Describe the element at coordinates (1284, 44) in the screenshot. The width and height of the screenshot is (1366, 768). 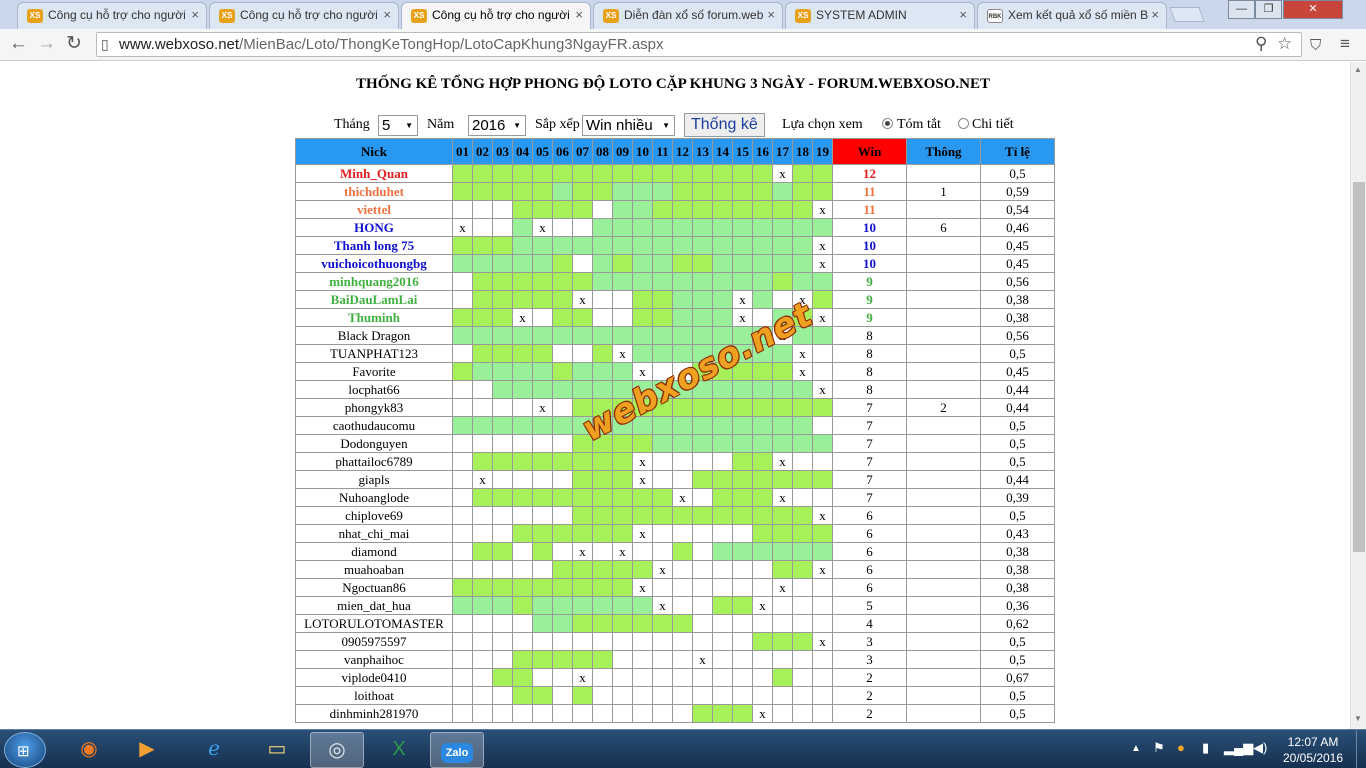
I see `star-icon: ☆` at that location.